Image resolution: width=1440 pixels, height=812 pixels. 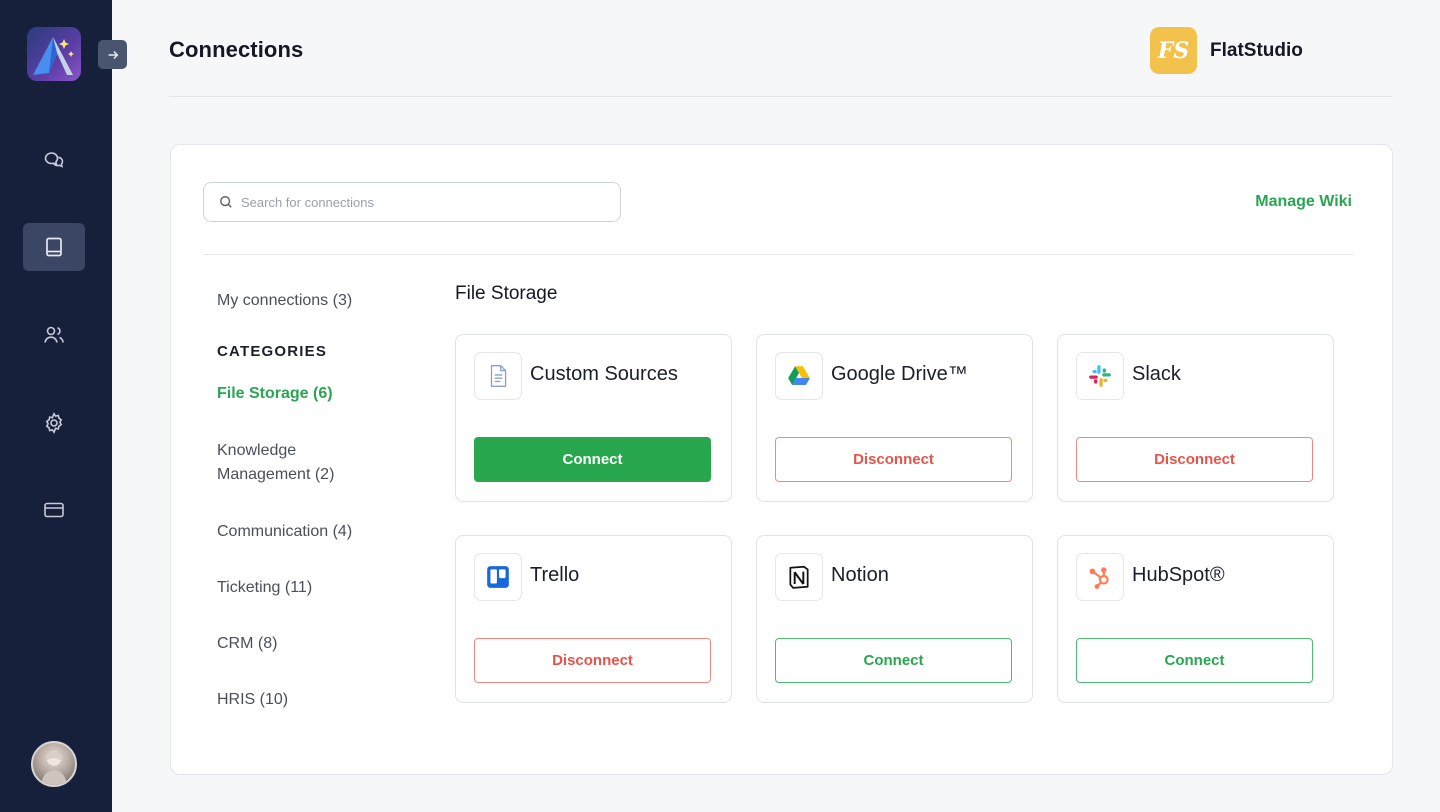 I want to click on category-knowledge-management: Knowledge Management (2), so click(x=297, y=463).